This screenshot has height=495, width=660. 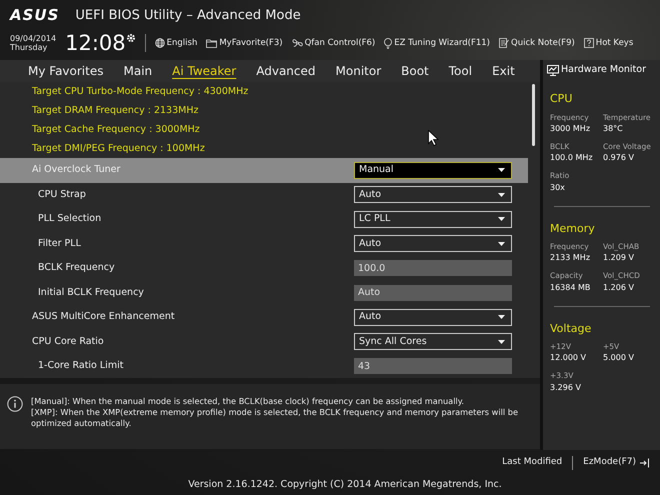 What do you see at coordinates (60, 243) in the screenshot?
I see `setting-label: Filter PLL` at bounding box center [60, 243].